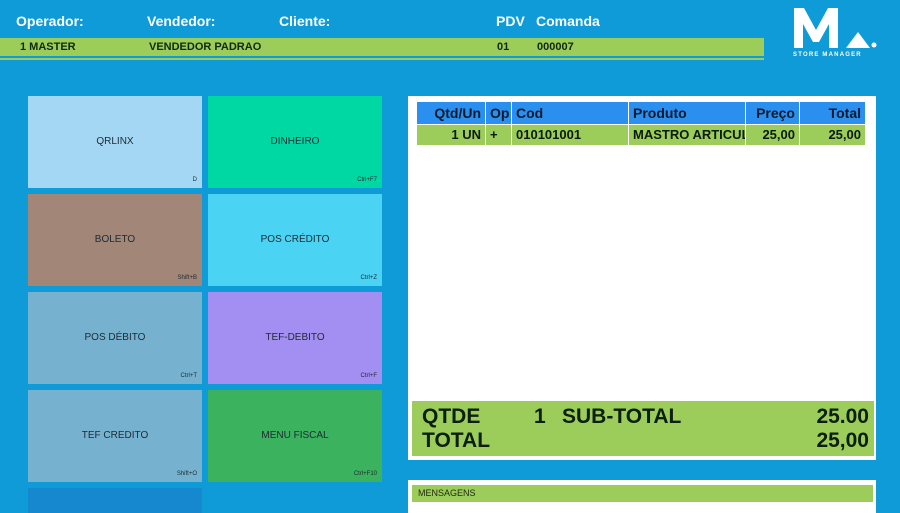 The image size is (900, 513). I want to click on payment-button-partial, so click(115, 500).